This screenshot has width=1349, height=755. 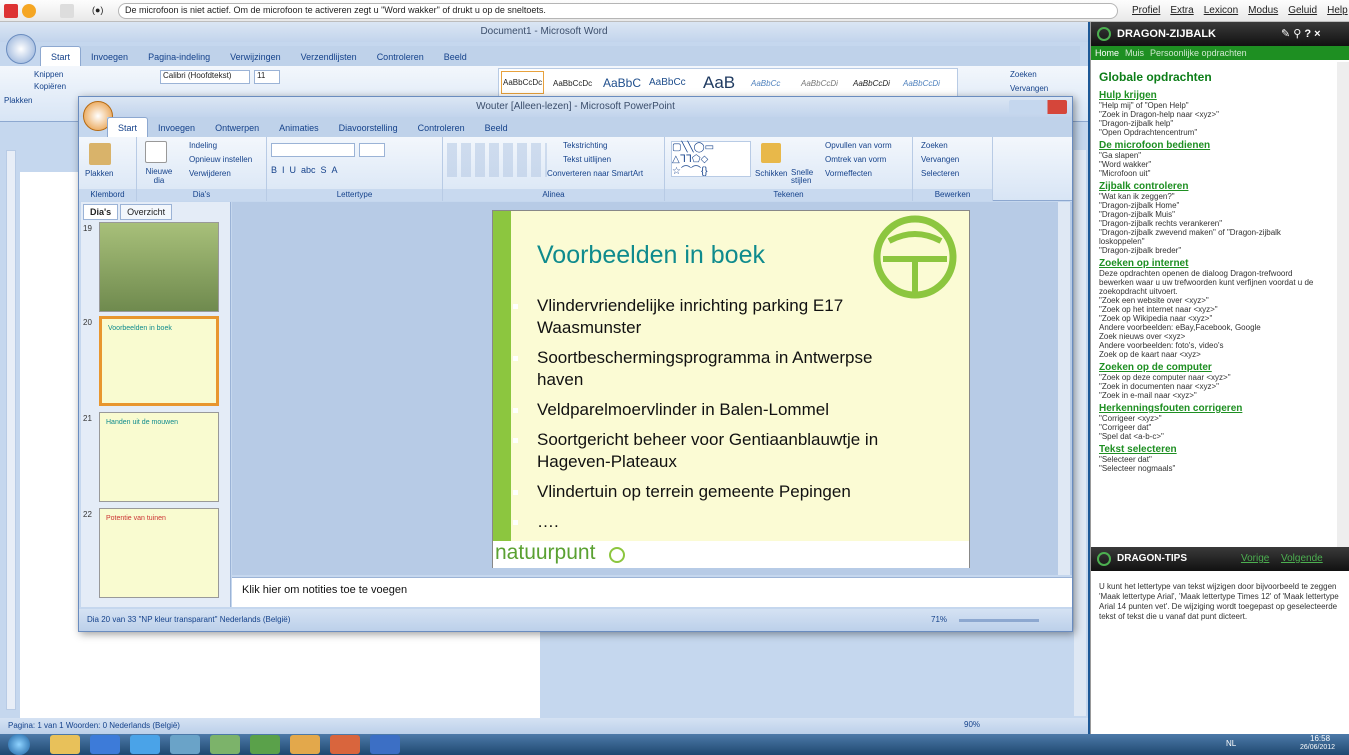 What do you see at coordinates (145, 744) in the screenshot?
I see `ie-icon` at bounding box center [145, 744].